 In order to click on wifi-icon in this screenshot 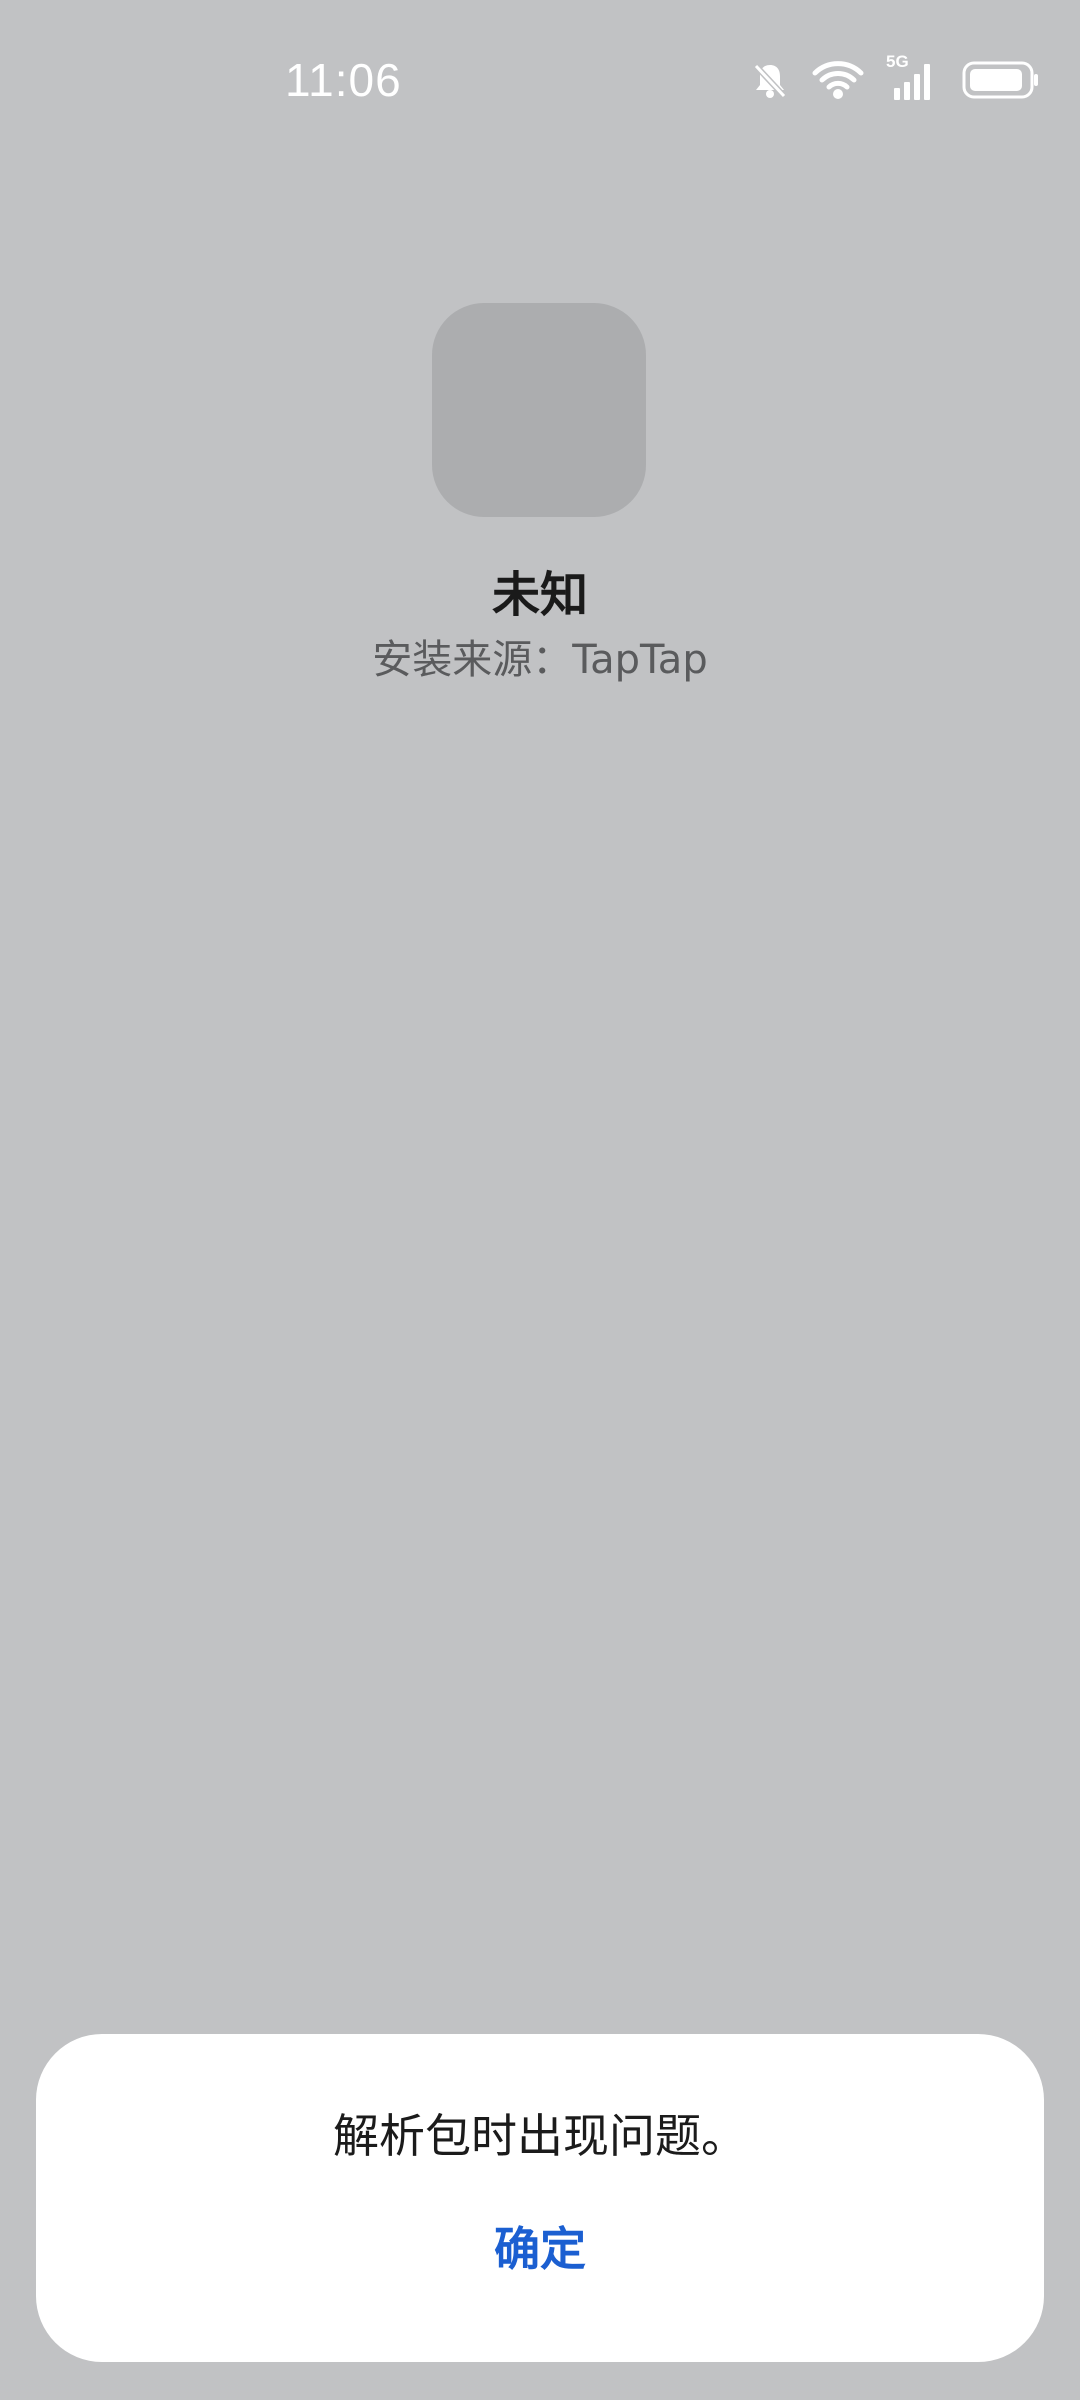, I will do `click(838, 80)`.